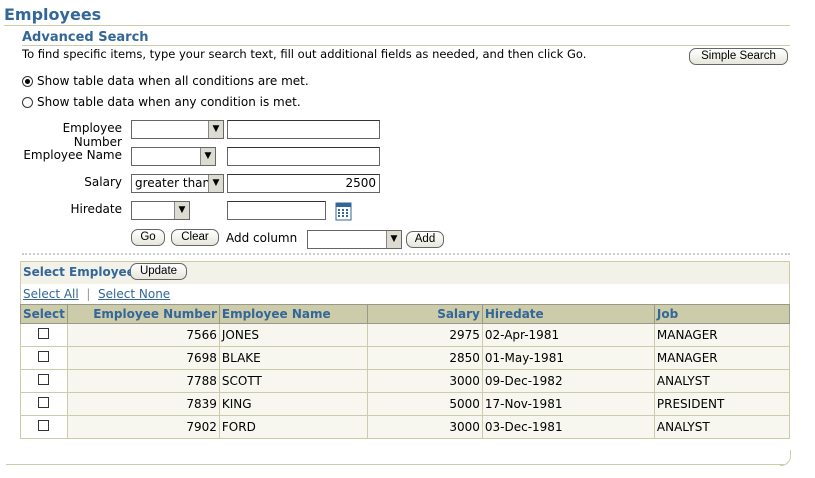 This screenshot has height=478, width=815. What do you see at coordinates (293, 335) in the screenshot?
I see `employee-name-cell: JONES` at bounding box center [293, 335].